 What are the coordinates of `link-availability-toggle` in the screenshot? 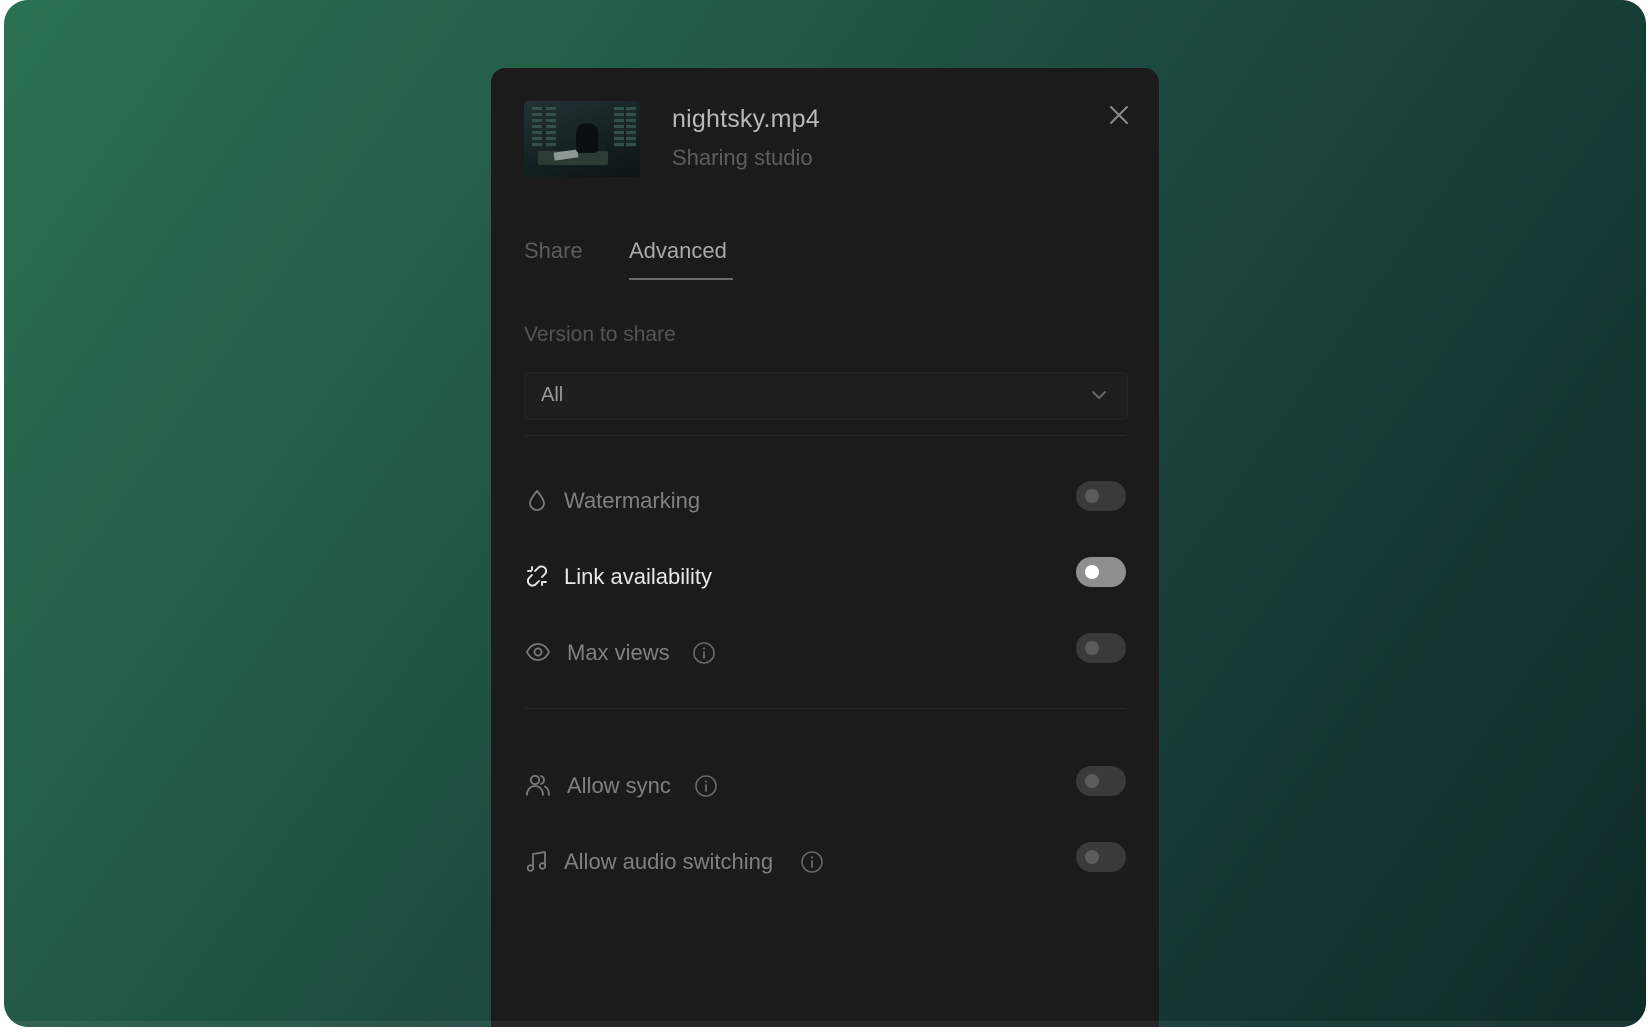 It's located at (1101, 572).